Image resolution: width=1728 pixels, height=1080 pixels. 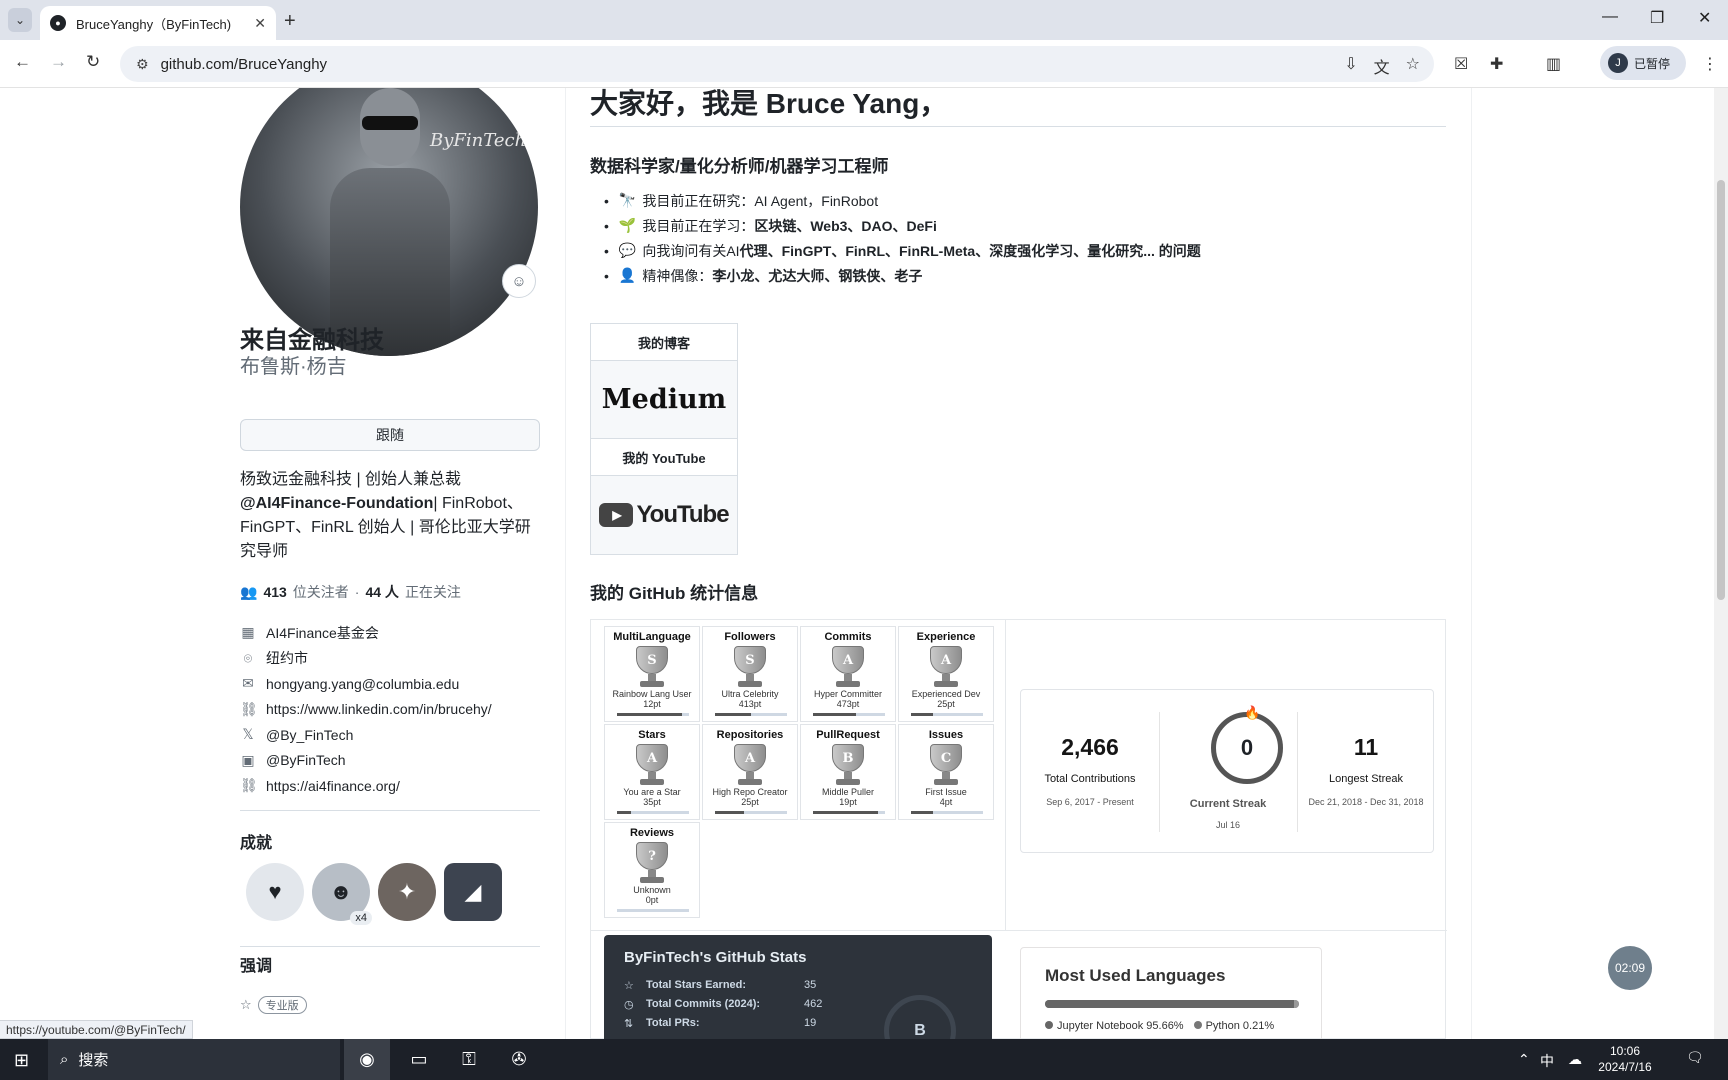 I want to click on blog-table: 我的博客 Medium 我的 YouTube ▶ YouTube, so click(x=664, y=439).